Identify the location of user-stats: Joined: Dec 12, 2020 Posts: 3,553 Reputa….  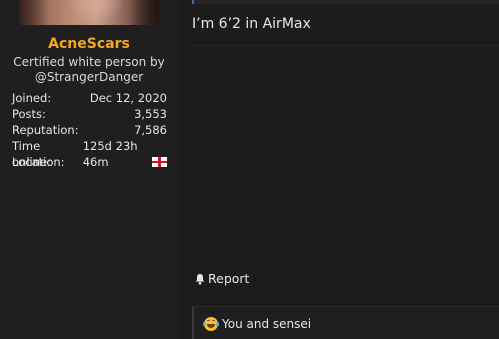
(89, 130).